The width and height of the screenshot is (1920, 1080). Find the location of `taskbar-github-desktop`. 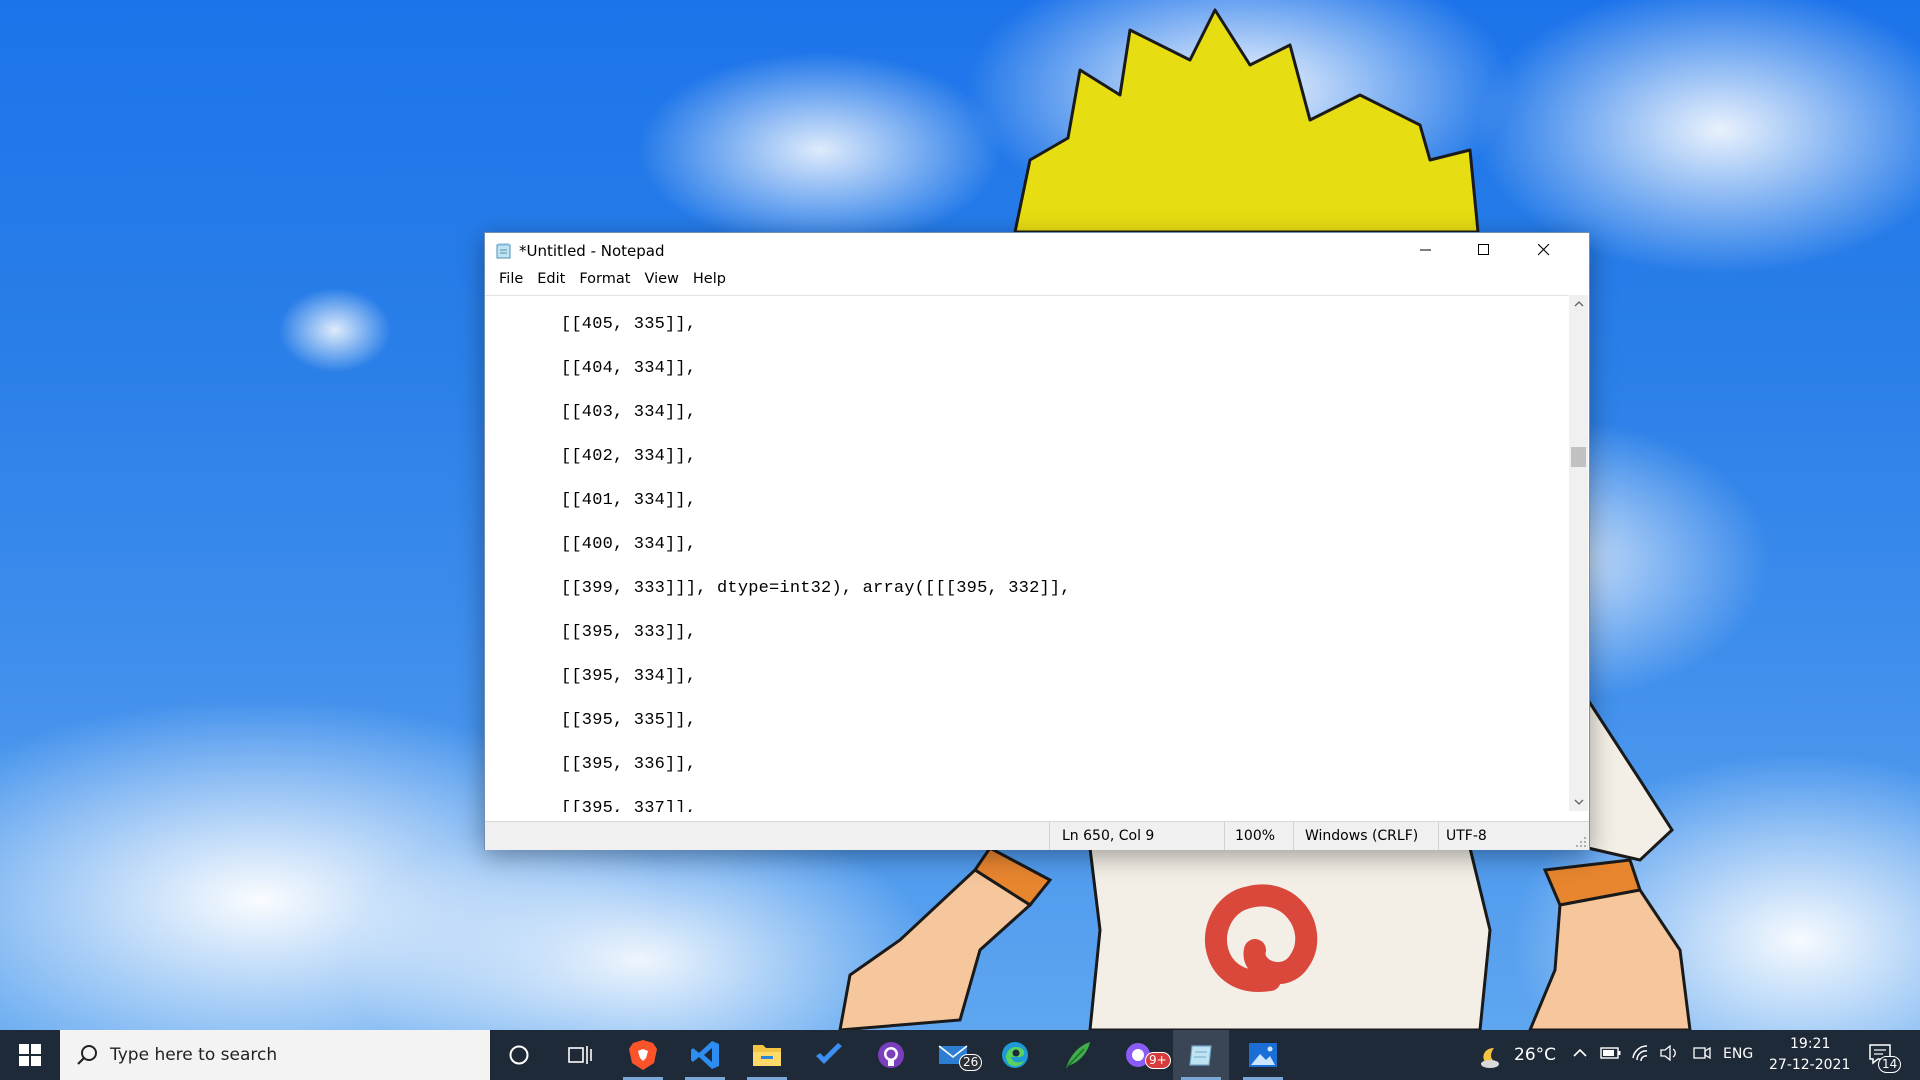

taskbar-github-desktop is located at coordinates (891, 1055).